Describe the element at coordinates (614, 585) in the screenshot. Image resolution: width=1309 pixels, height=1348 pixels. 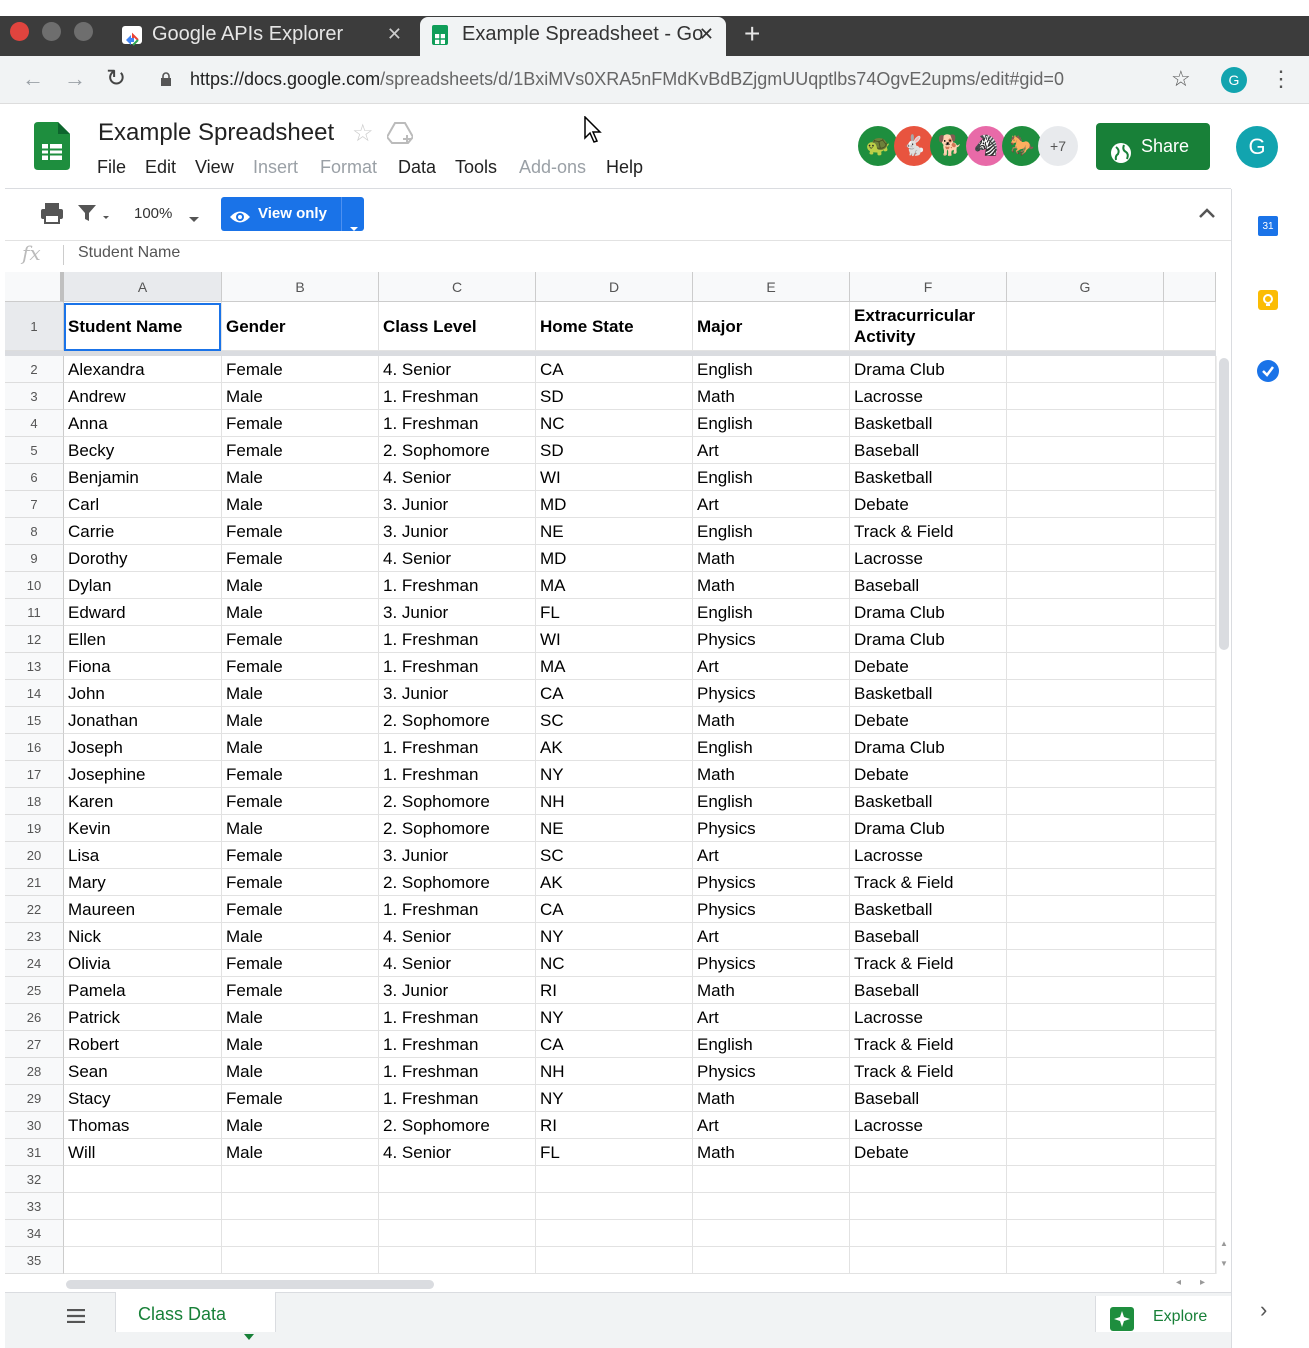
I see `cell-home-state: MA` at that location.